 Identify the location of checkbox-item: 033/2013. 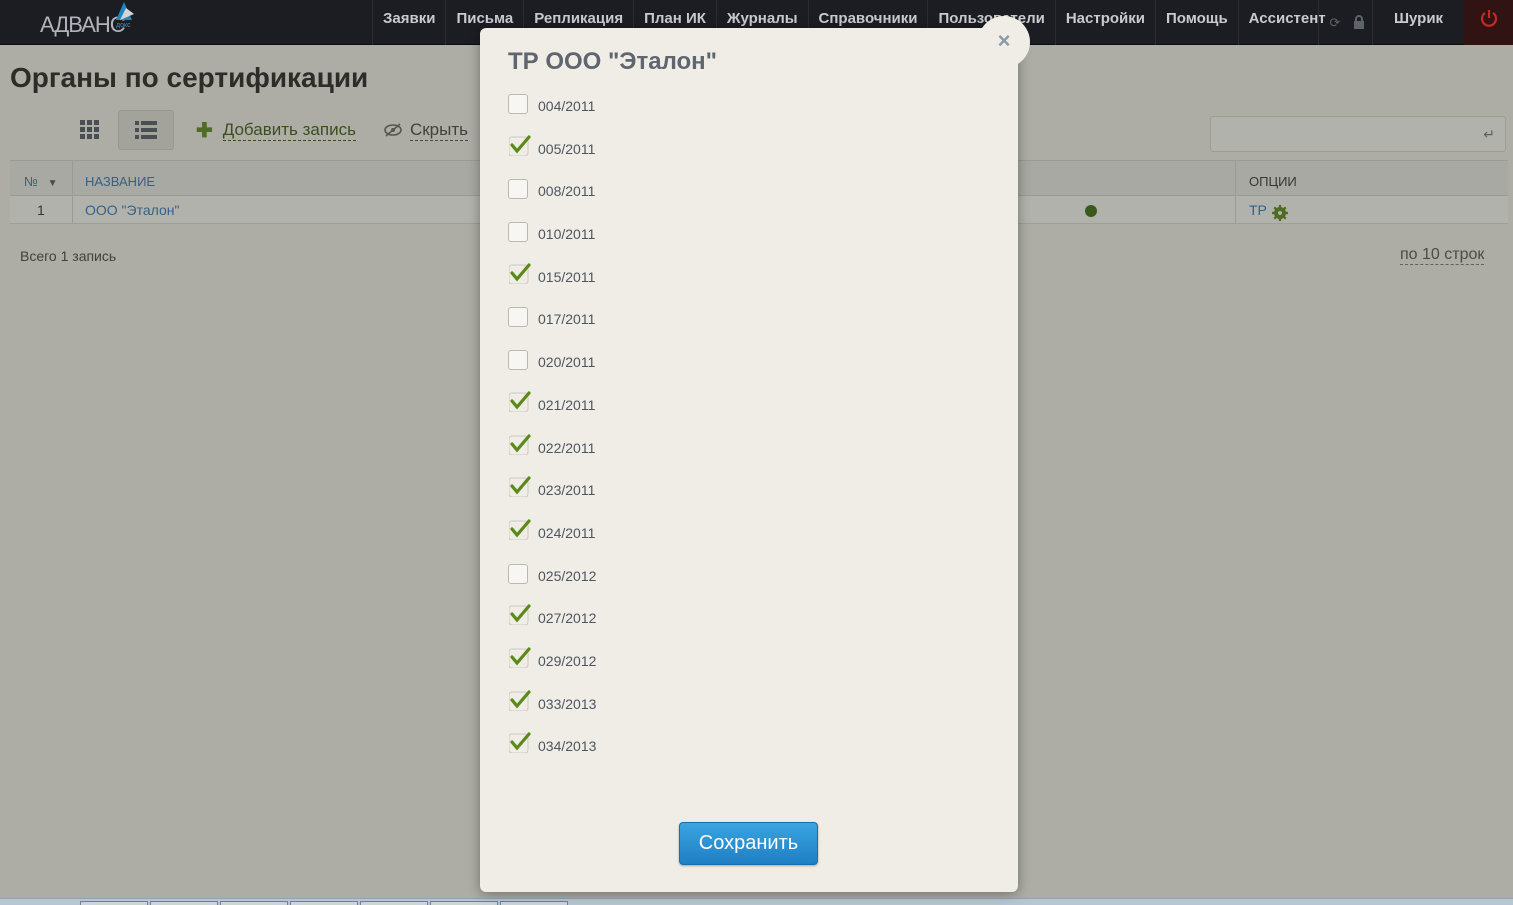
(658, 712).